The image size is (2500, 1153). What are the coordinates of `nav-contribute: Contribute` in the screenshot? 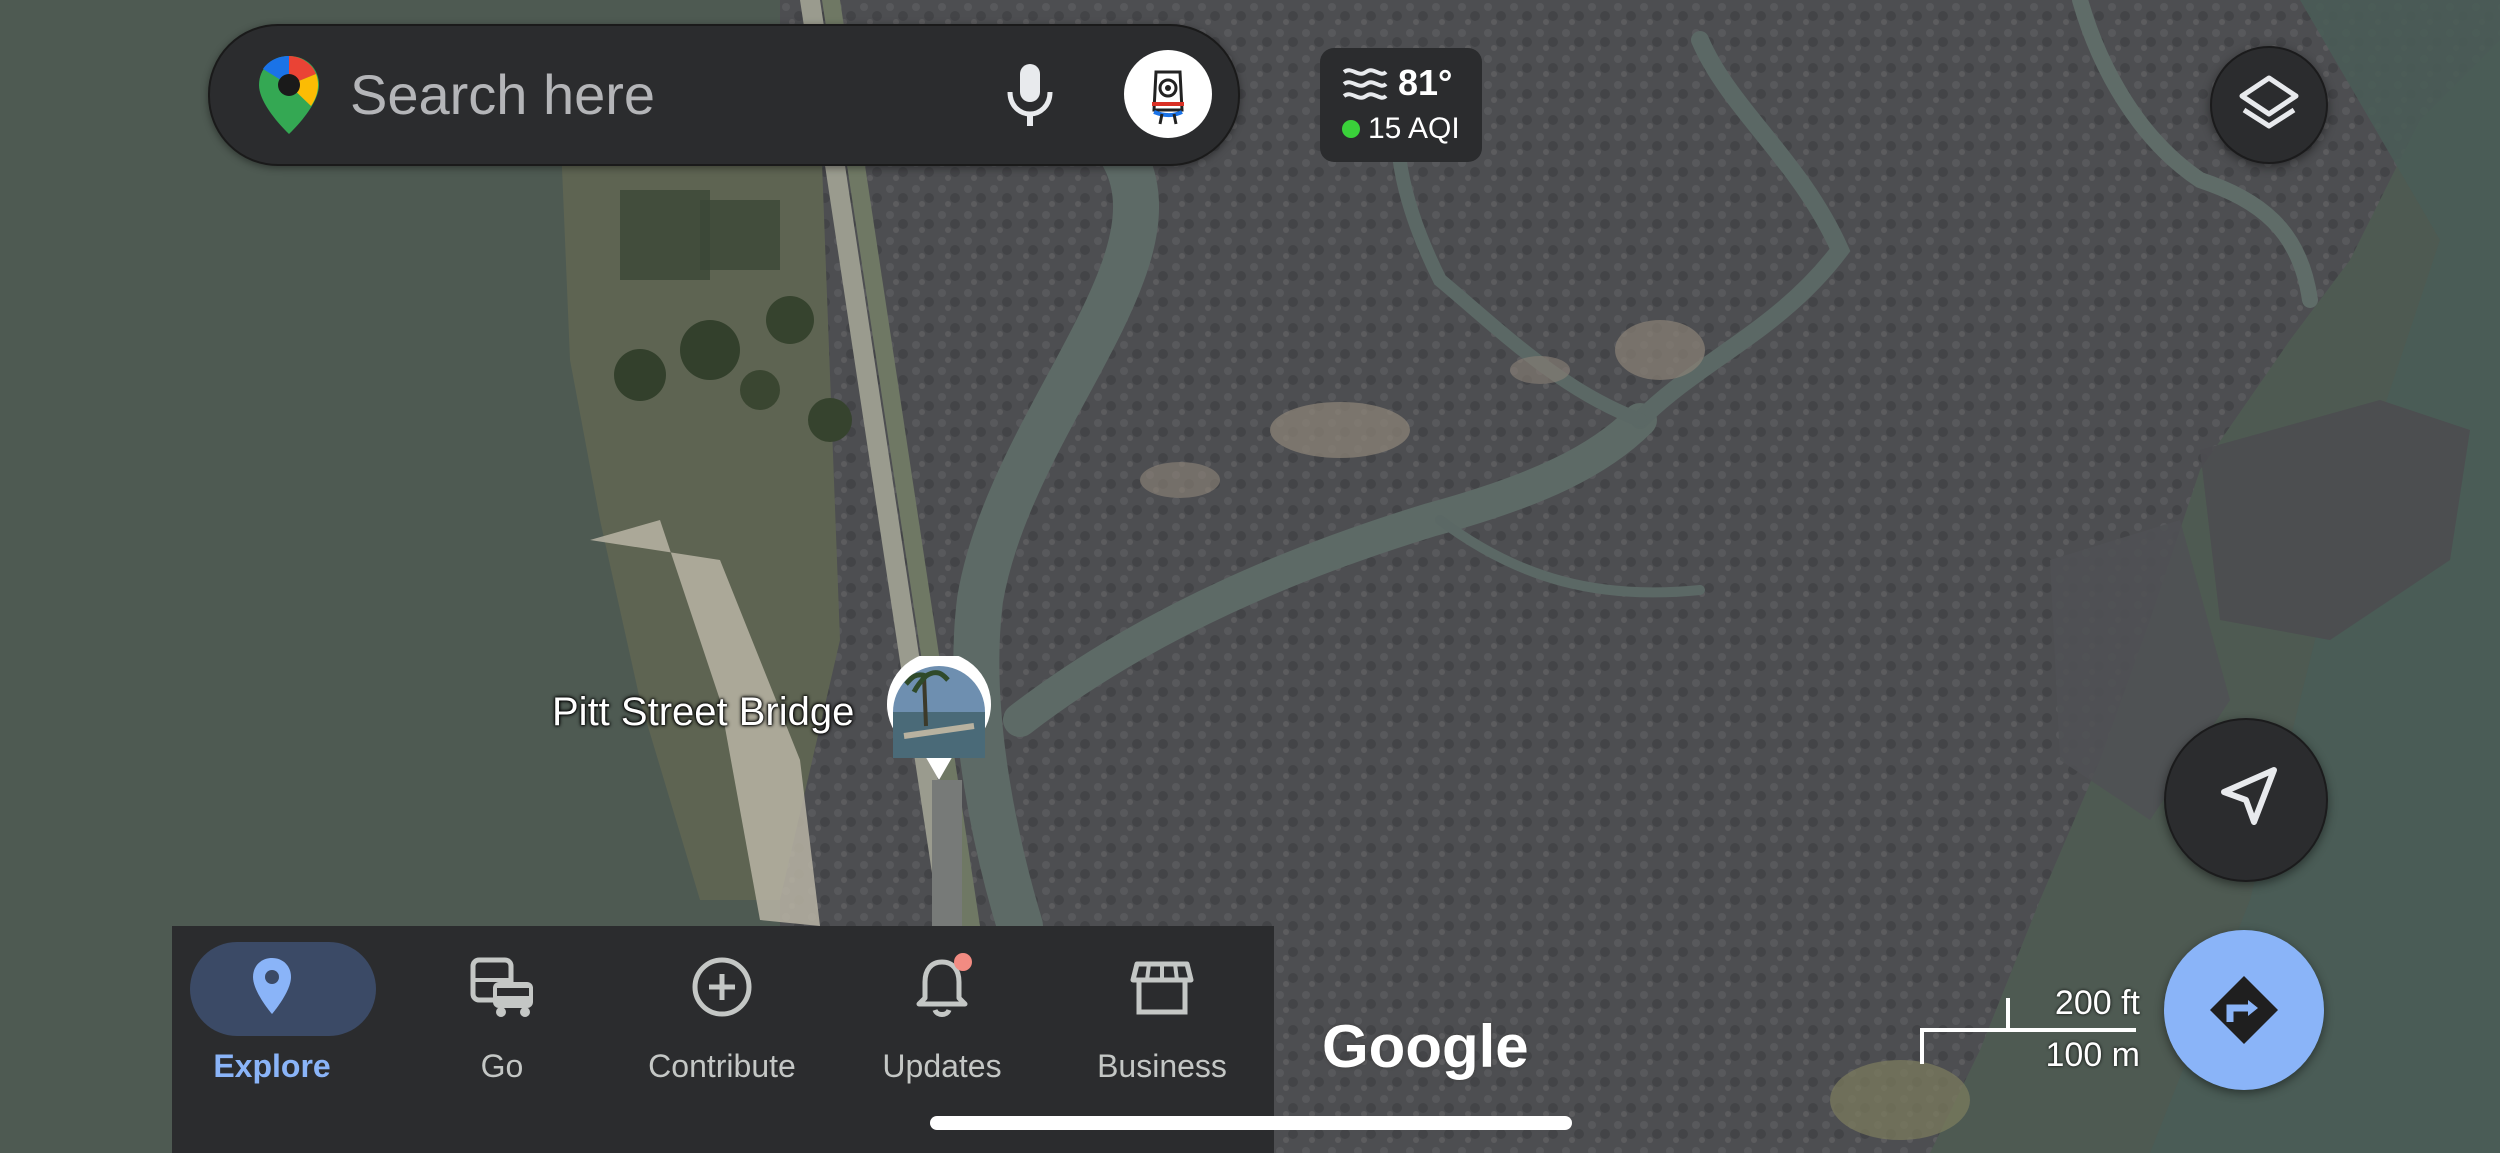 It's located at (722, 1021).